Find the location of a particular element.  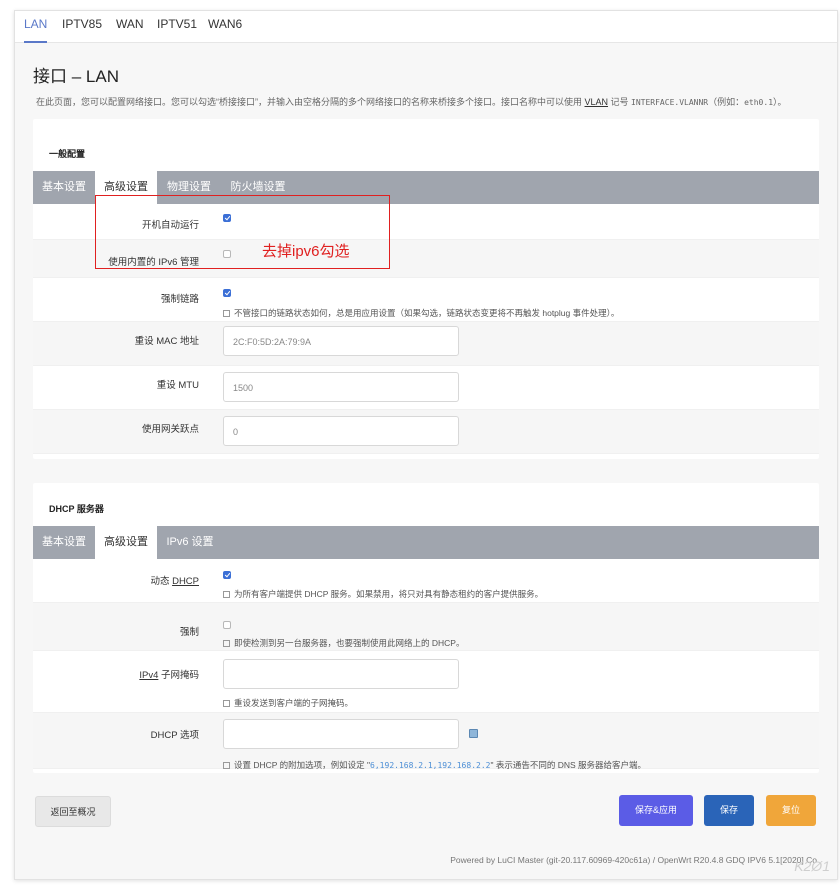

options-help-prefix: 设置 DHCP 的附加选项，例如设定 " is located at coordinates (302, 765).